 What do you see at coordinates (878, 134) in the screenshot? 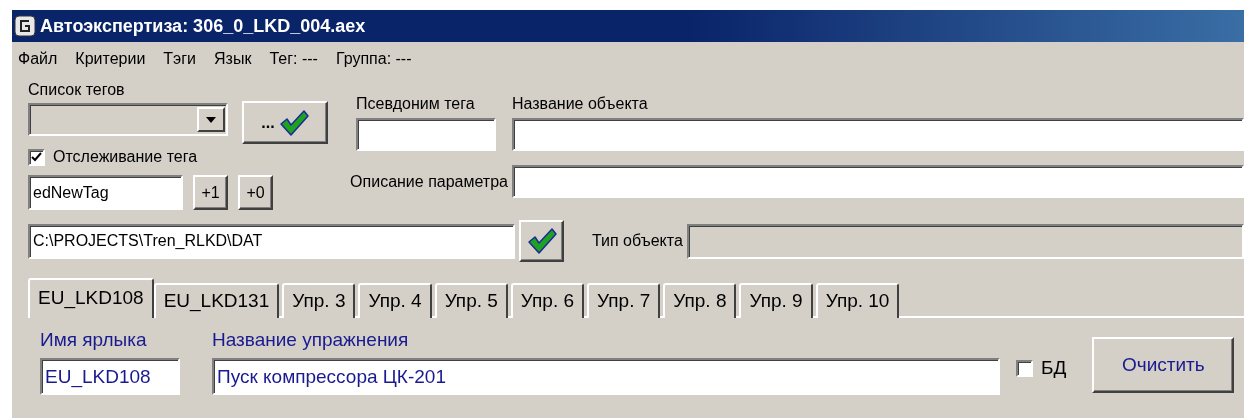
I see `object-name-field` at bounding box center [878, 134].